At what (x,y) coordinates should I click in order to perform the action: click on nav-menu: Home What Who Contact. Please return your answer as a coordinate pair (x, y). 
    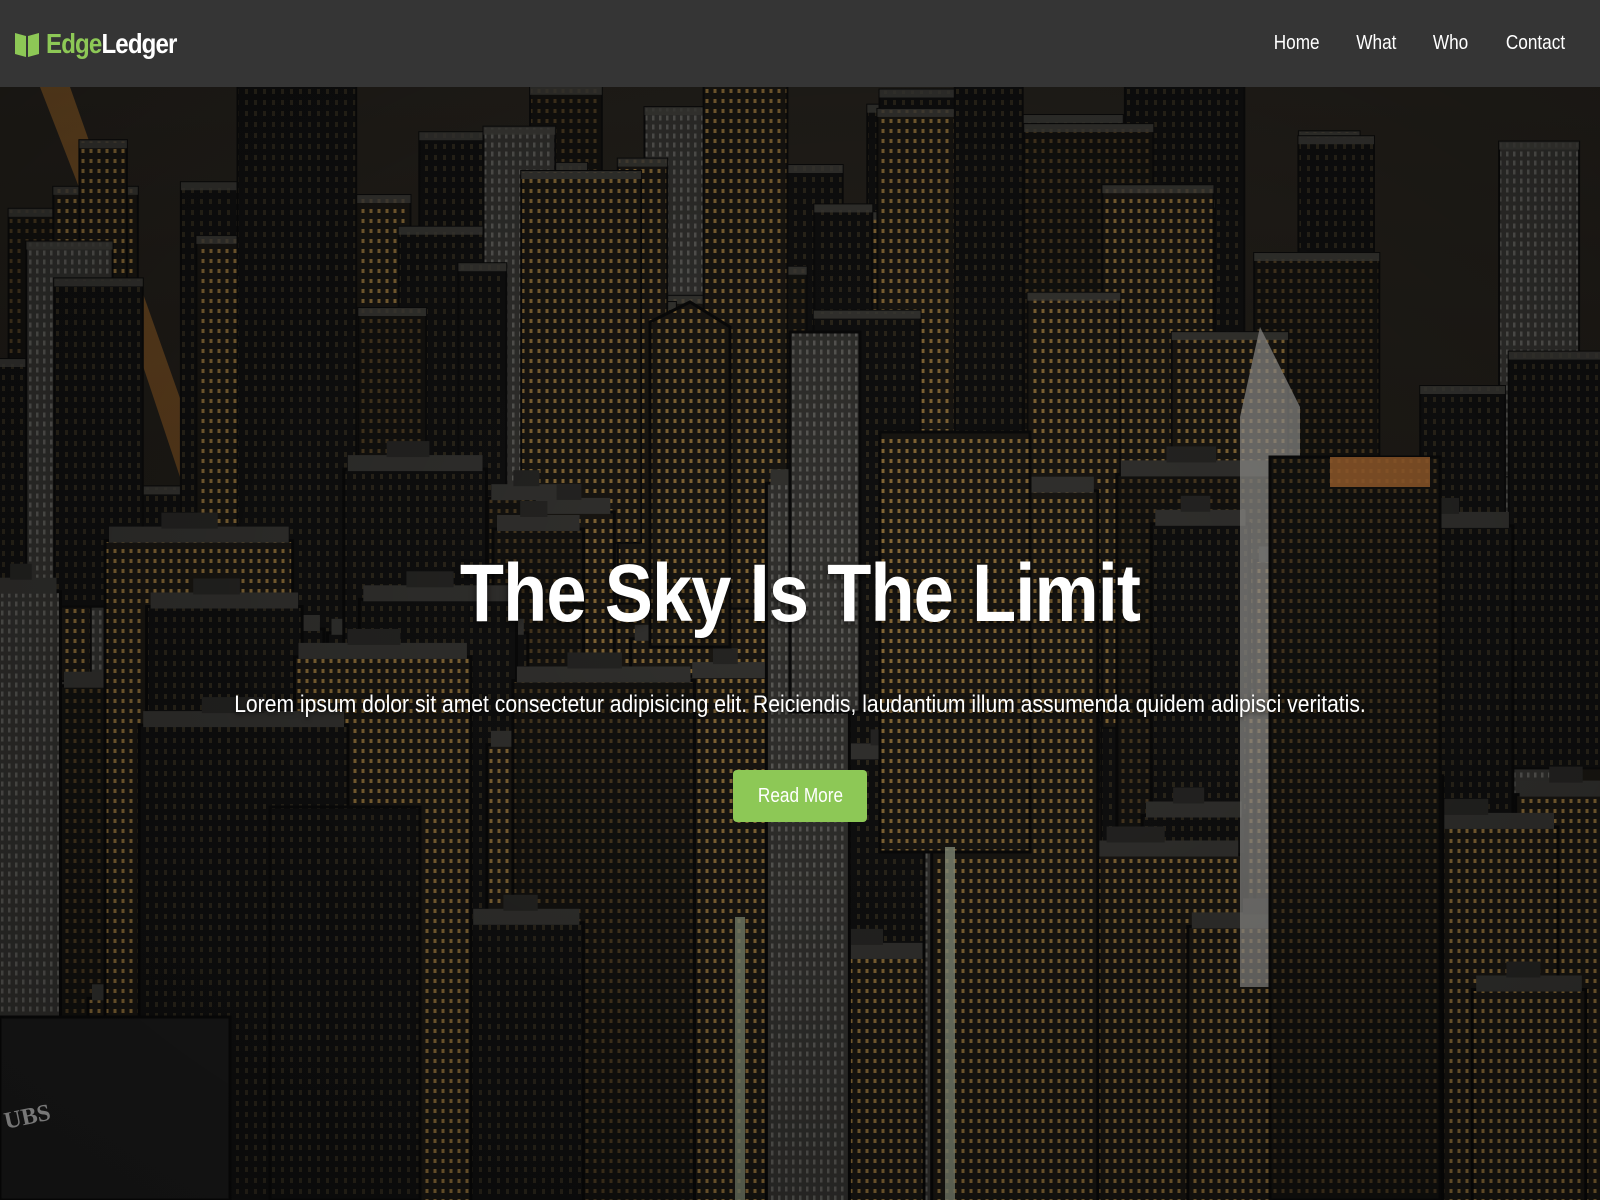
    Looking at the image, I should click on (1420, 43).